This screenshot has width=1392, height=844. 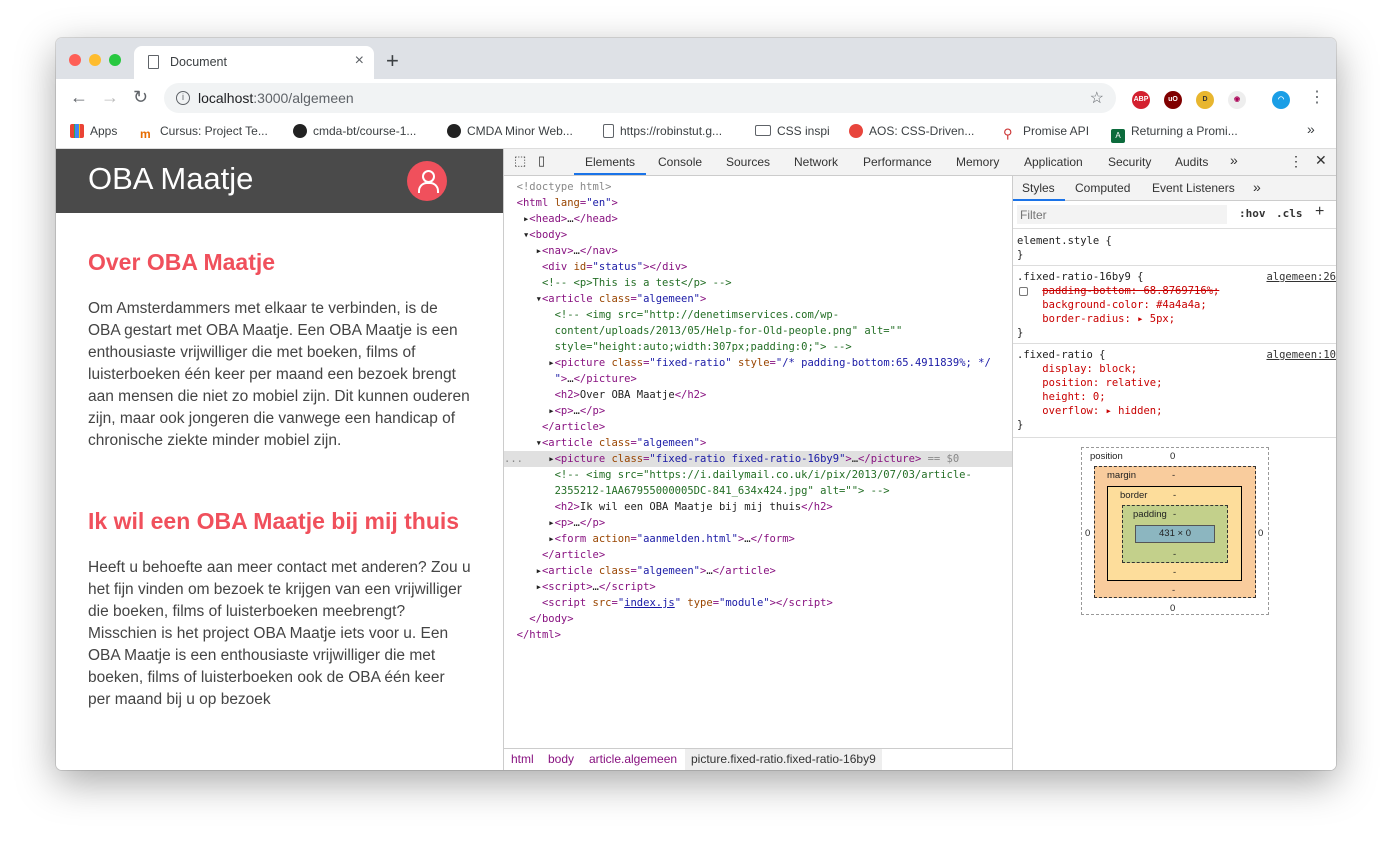 What do you see at coordinates (1317, 97) in the screenshot?
I see `menu-icon: ⋮` at bounding box center [1317, 97].